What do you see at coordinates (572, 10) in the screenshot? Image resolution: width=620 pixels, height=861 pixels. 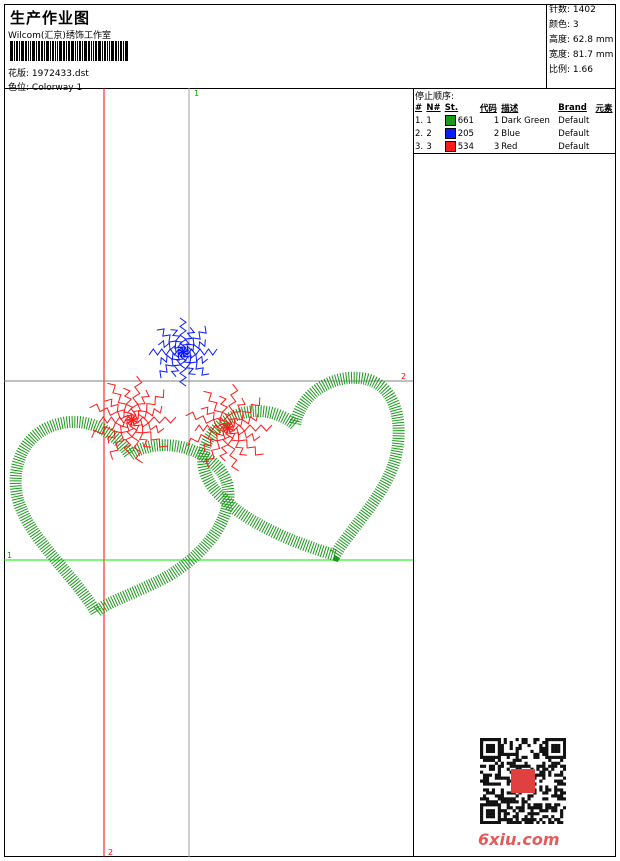 I see `stitch-count: 针数: 1402` at bounding box center [572, 10].